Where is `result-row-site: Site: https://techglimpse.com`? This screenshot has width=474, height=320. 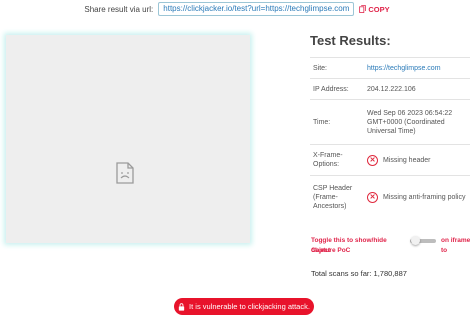
result-row-site: Site: https://techglimpse.com is located at coordinates (390, 67).